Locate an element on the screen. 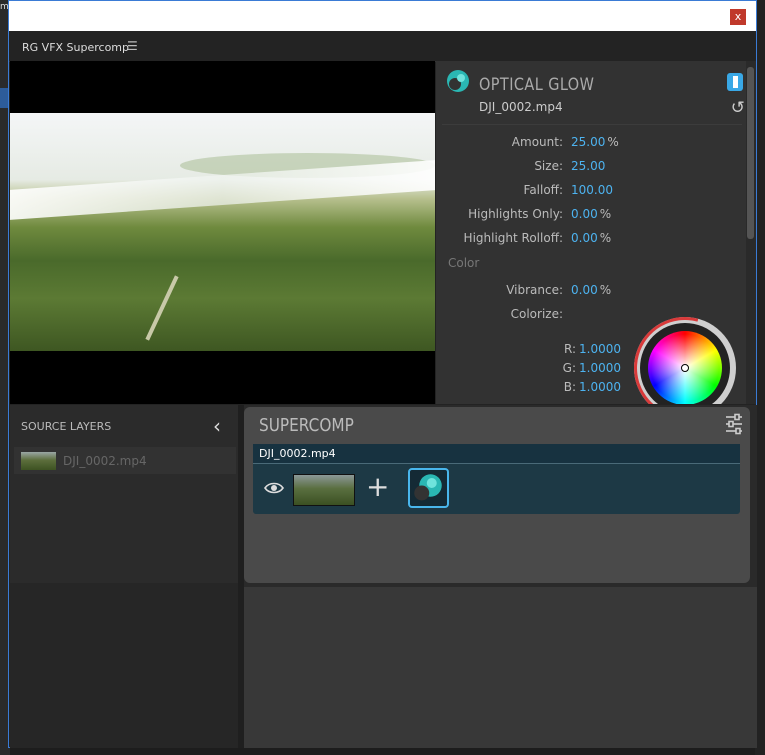 The width and height of the screenshot is (765, 755). close-button: x is located at coordinates (738, 17).